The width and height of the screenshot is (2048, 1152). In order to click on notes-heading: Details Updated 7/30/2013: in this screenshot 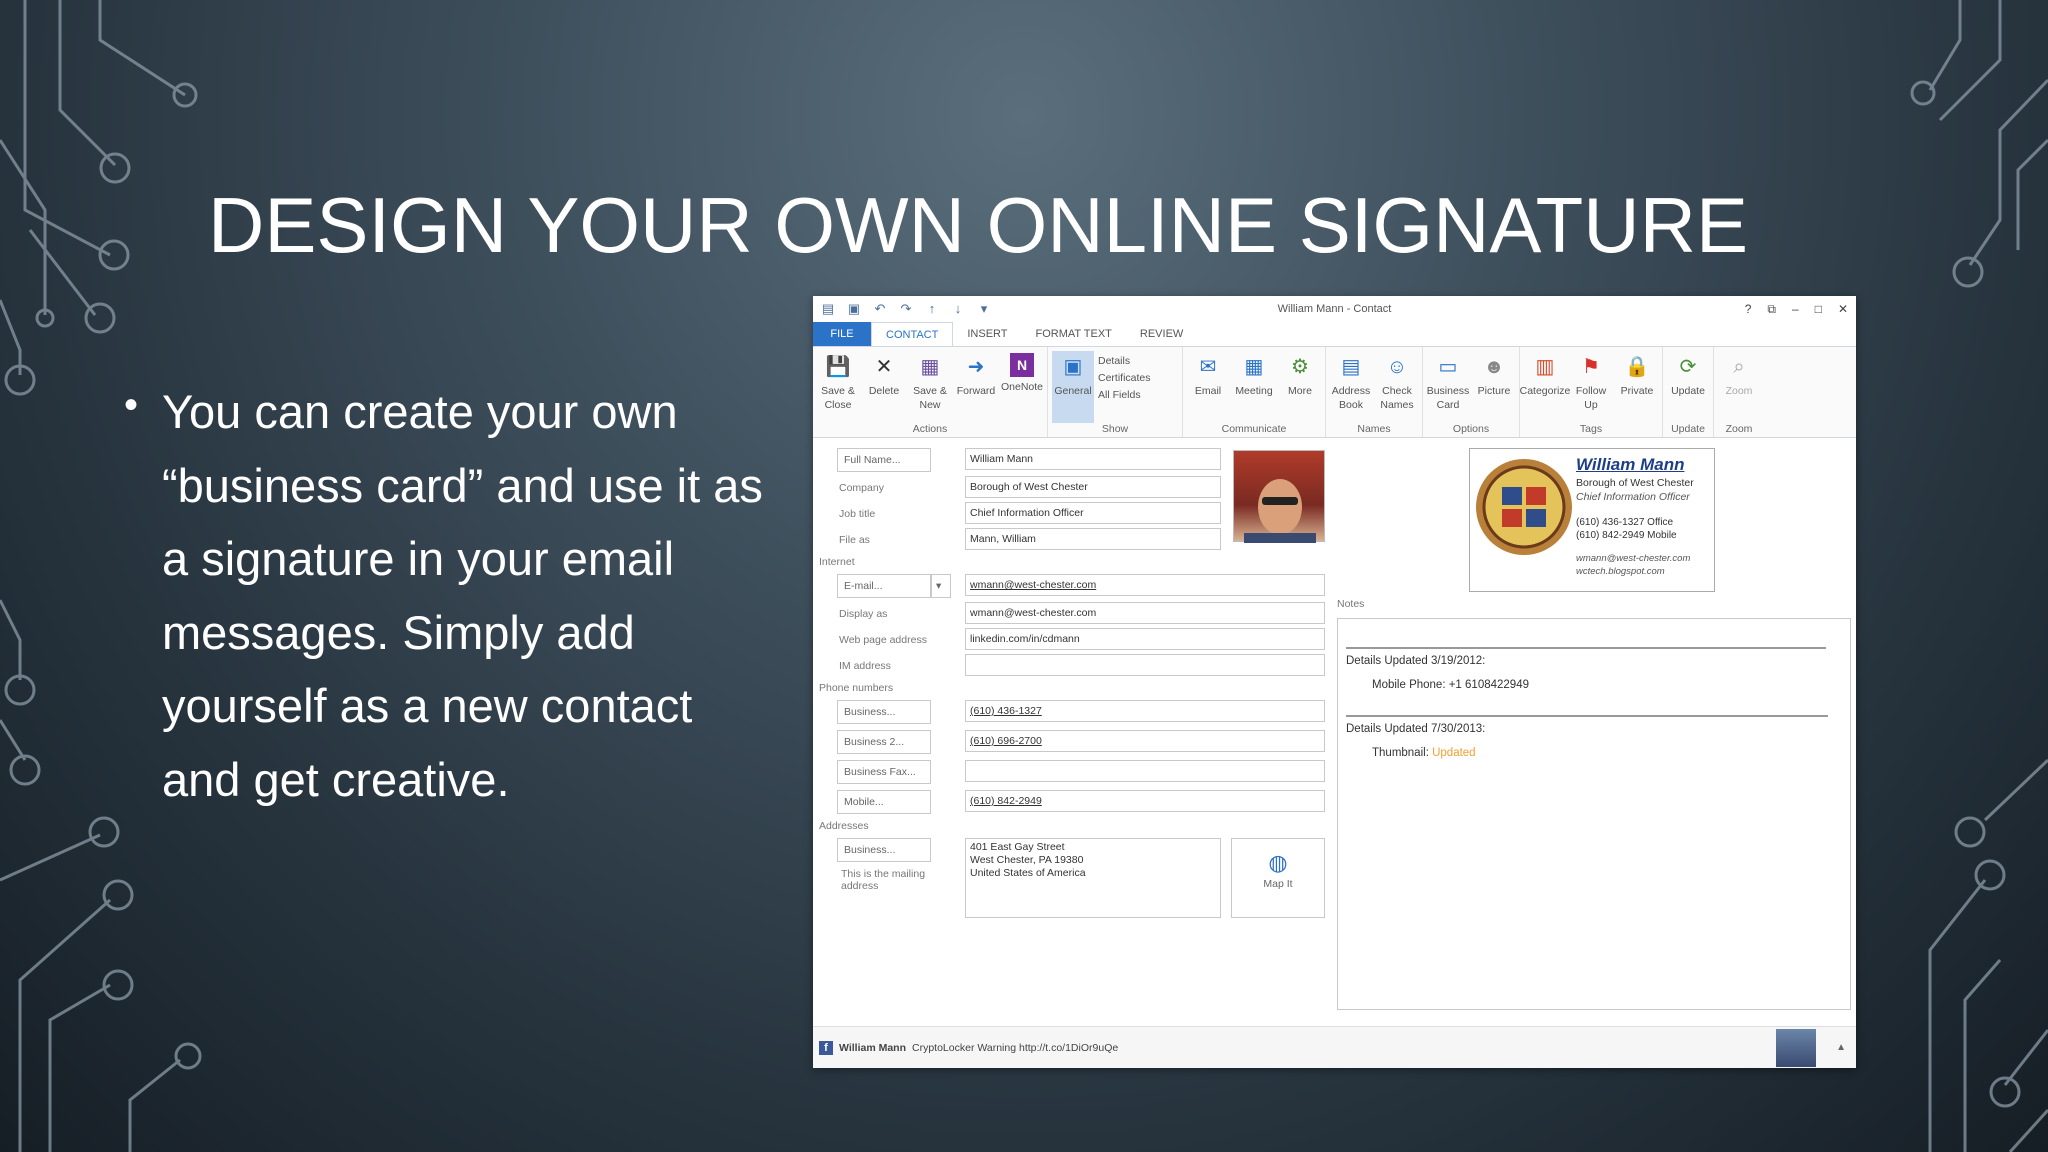, I will do `click(1416, 729)`.